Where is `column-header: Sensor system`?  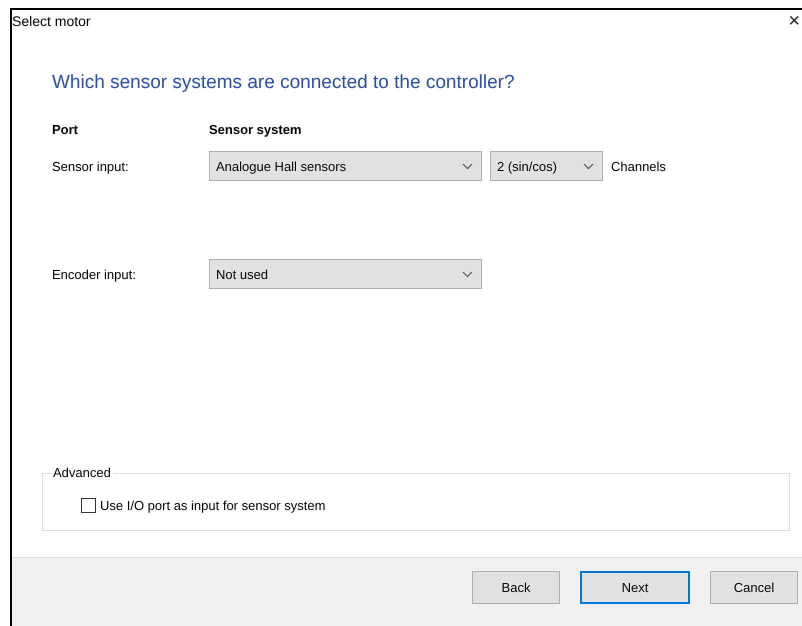
column-header: Sensor system is located at coordinates (255, 129).